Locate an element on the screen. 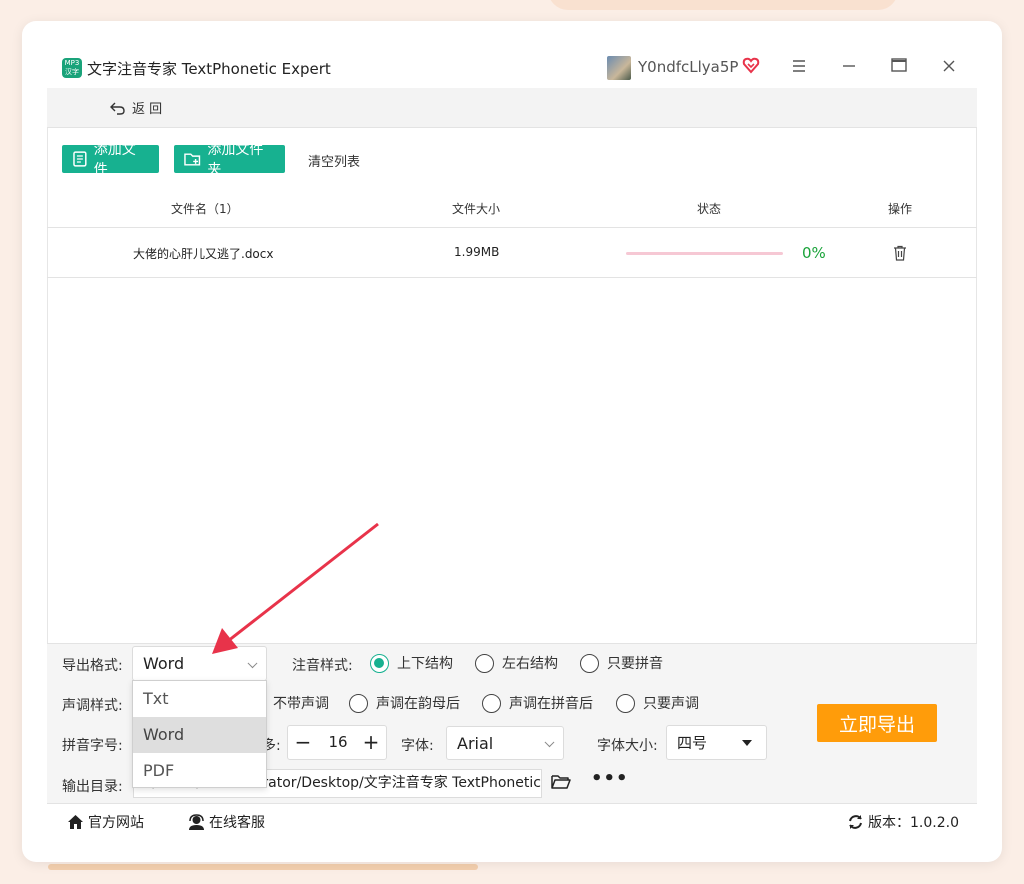  more-options-icon: ••• is located at coordinates (610, 778).